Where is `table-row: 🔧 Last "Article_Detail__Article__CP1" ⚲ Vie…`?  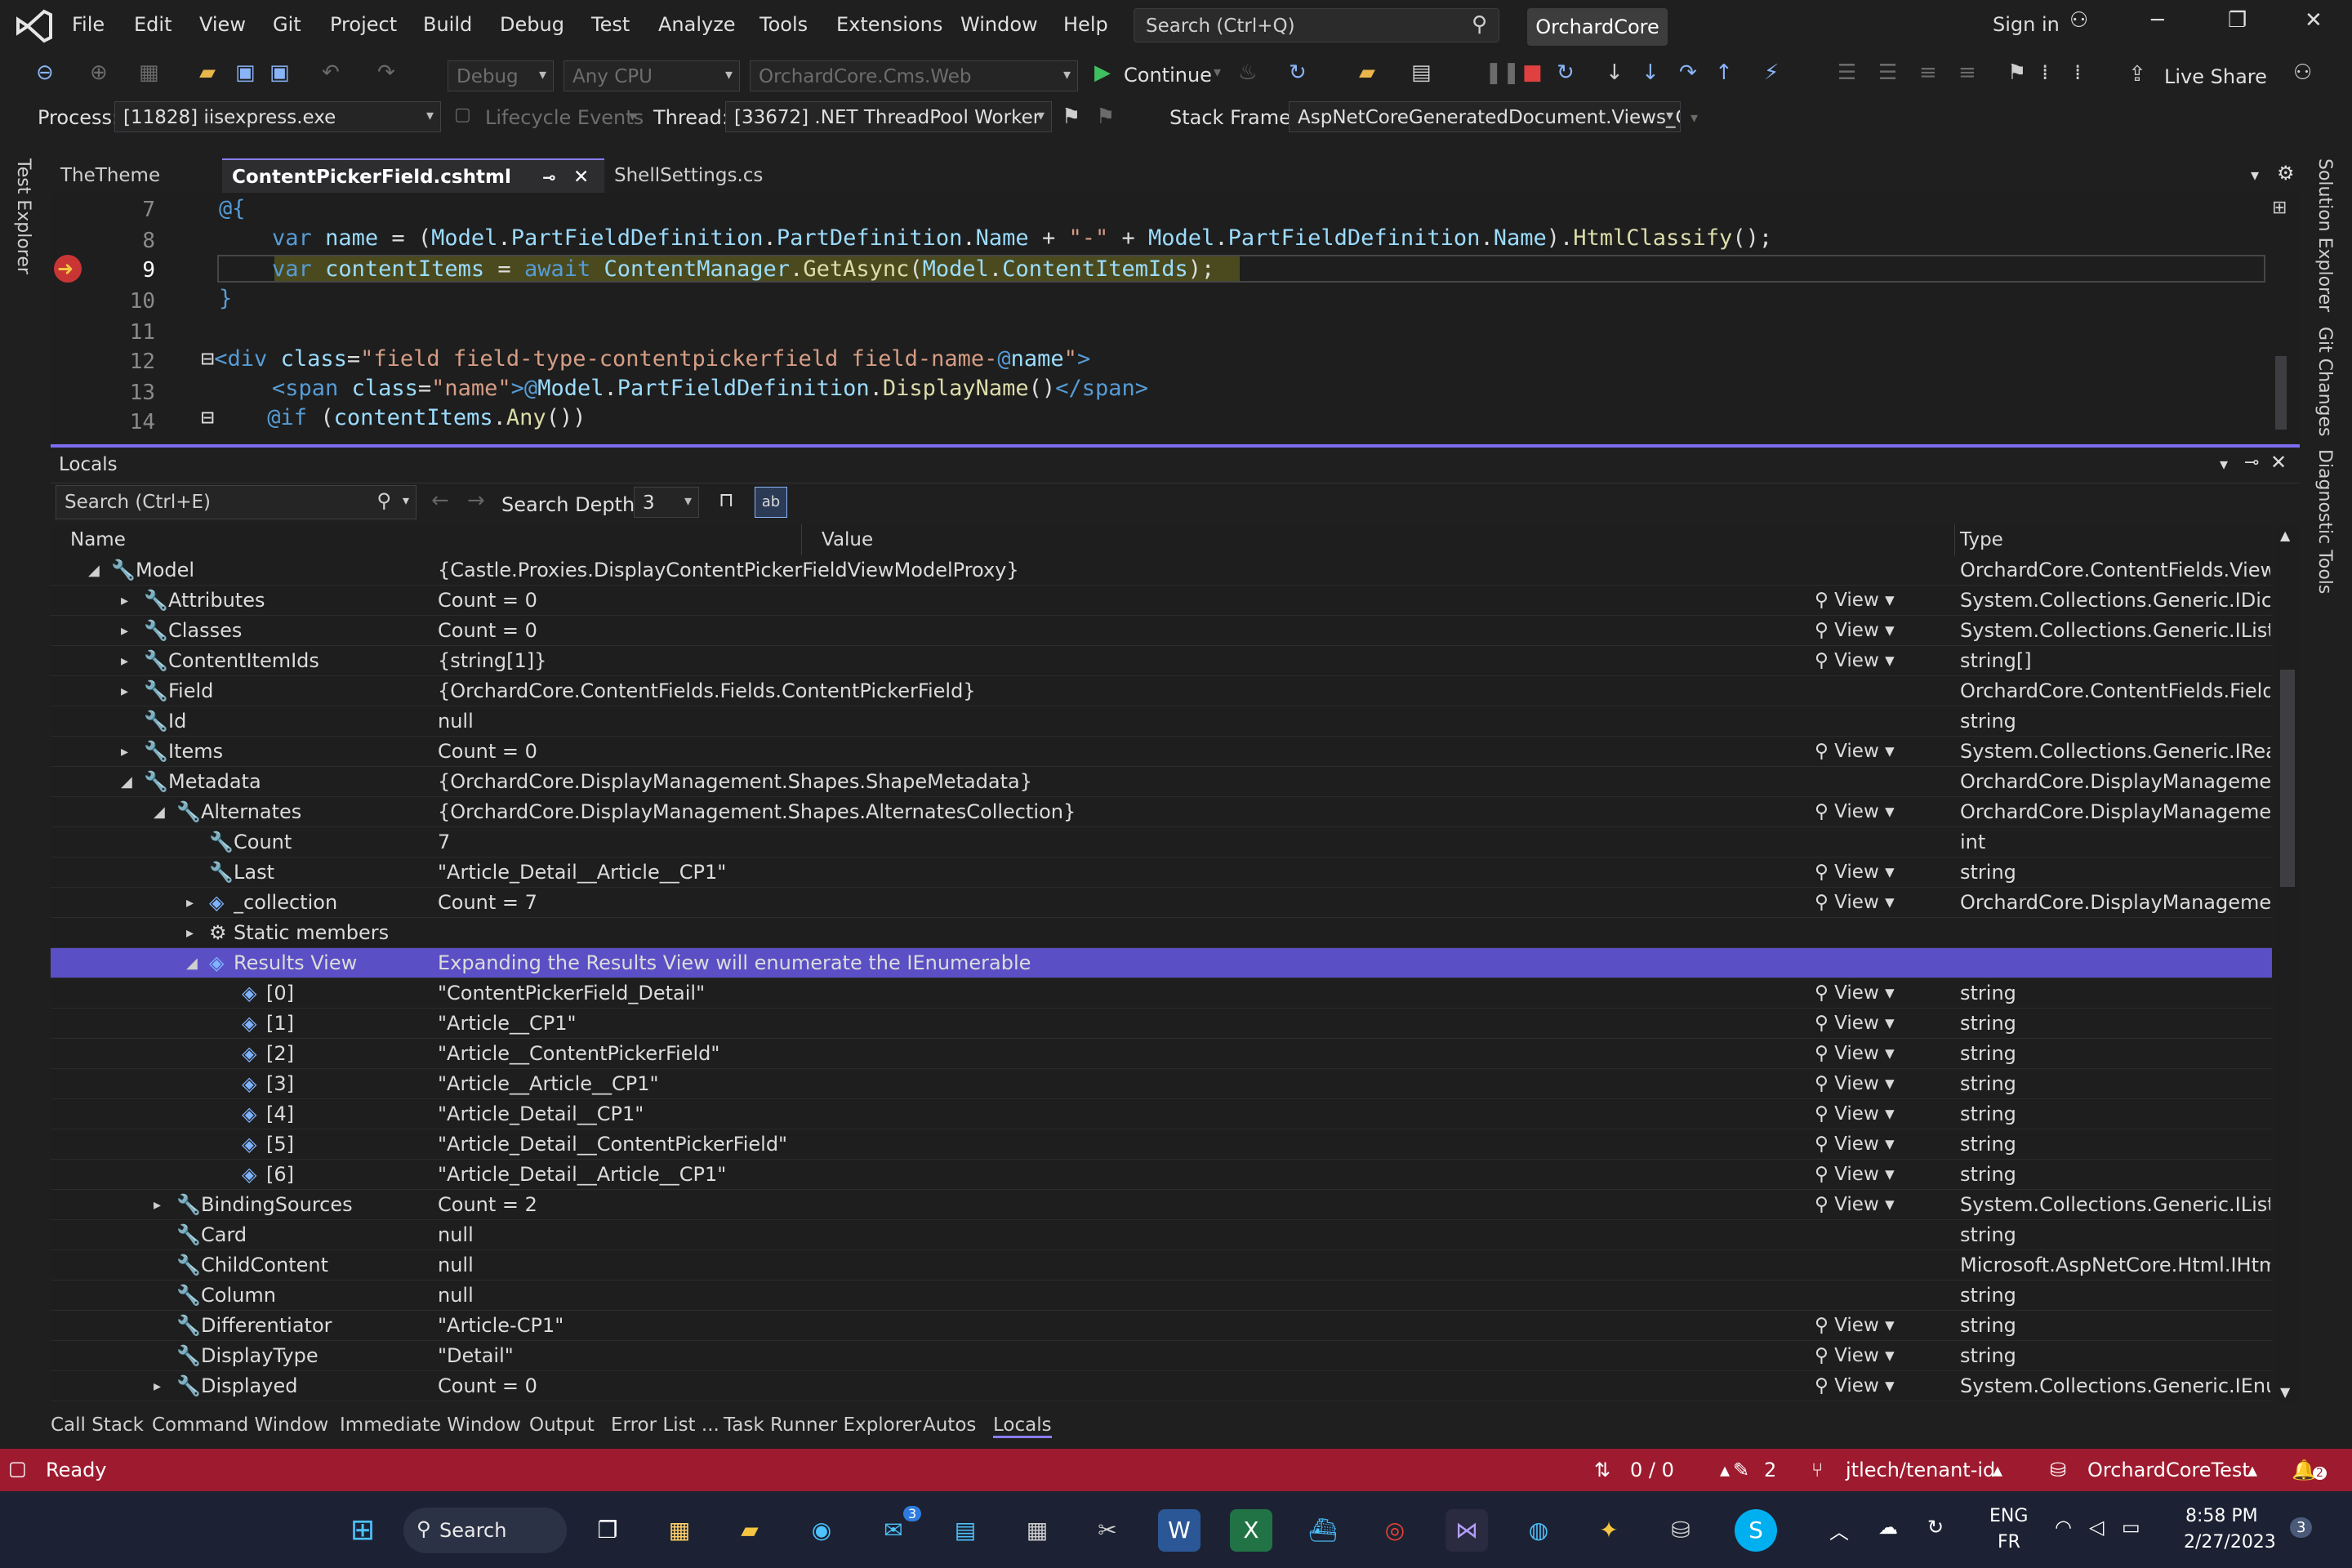 table-row: 🔧 Last "Article_Detail__Article__CP1" ⚲ Vie… is located at coordinates (1161, 873).